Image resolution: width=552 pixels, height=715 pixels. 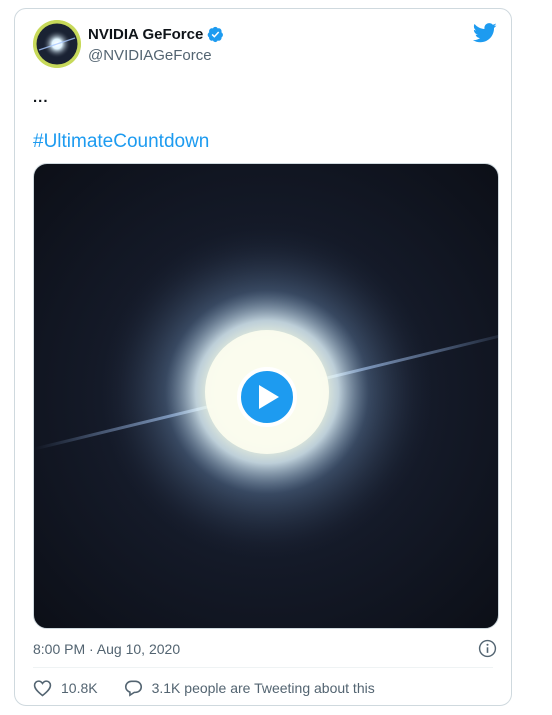 What do you see at coordinates (106, 649) in the screenshot?
I see `tweet-timestamp: 8:00 PM · Aug 10, 2020` at bounding box center [106, 649].